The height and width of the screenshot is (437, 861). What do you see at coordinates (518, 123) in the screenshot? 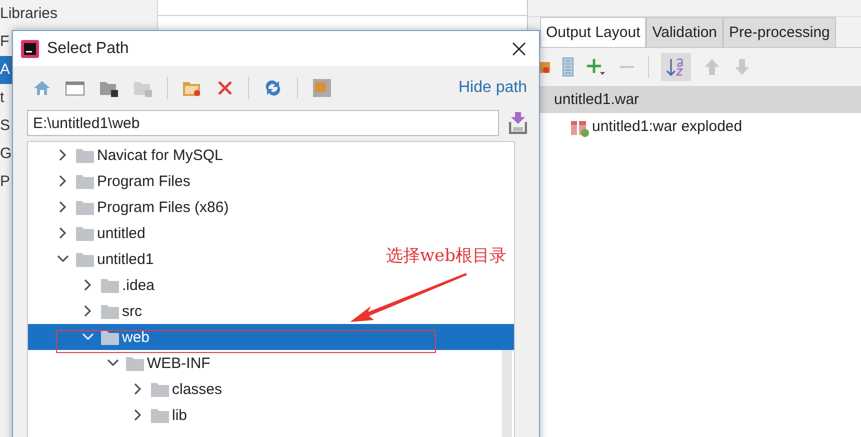
I see `download-icon` at bounding box center [518, 123].